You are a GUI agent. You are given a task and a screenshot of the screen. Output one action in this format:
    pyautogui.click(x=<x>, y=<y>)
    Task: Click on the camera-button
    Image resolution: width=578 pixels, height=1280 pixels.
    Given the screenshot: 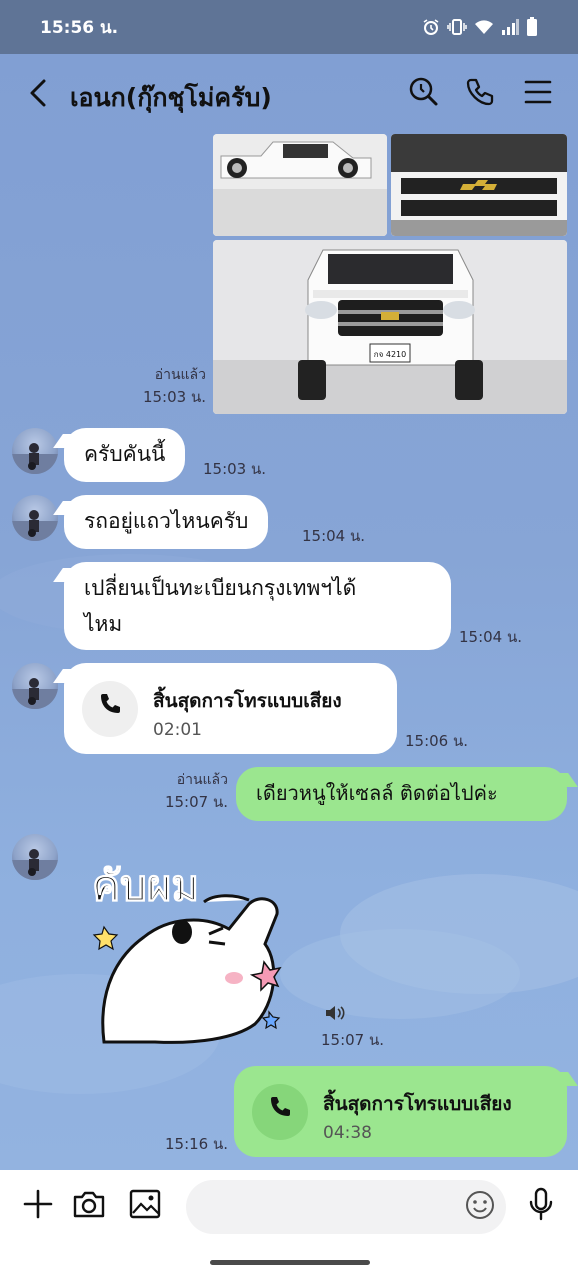 What is the action you would take?
    pyautogui.click(x=89, y=1206)
    